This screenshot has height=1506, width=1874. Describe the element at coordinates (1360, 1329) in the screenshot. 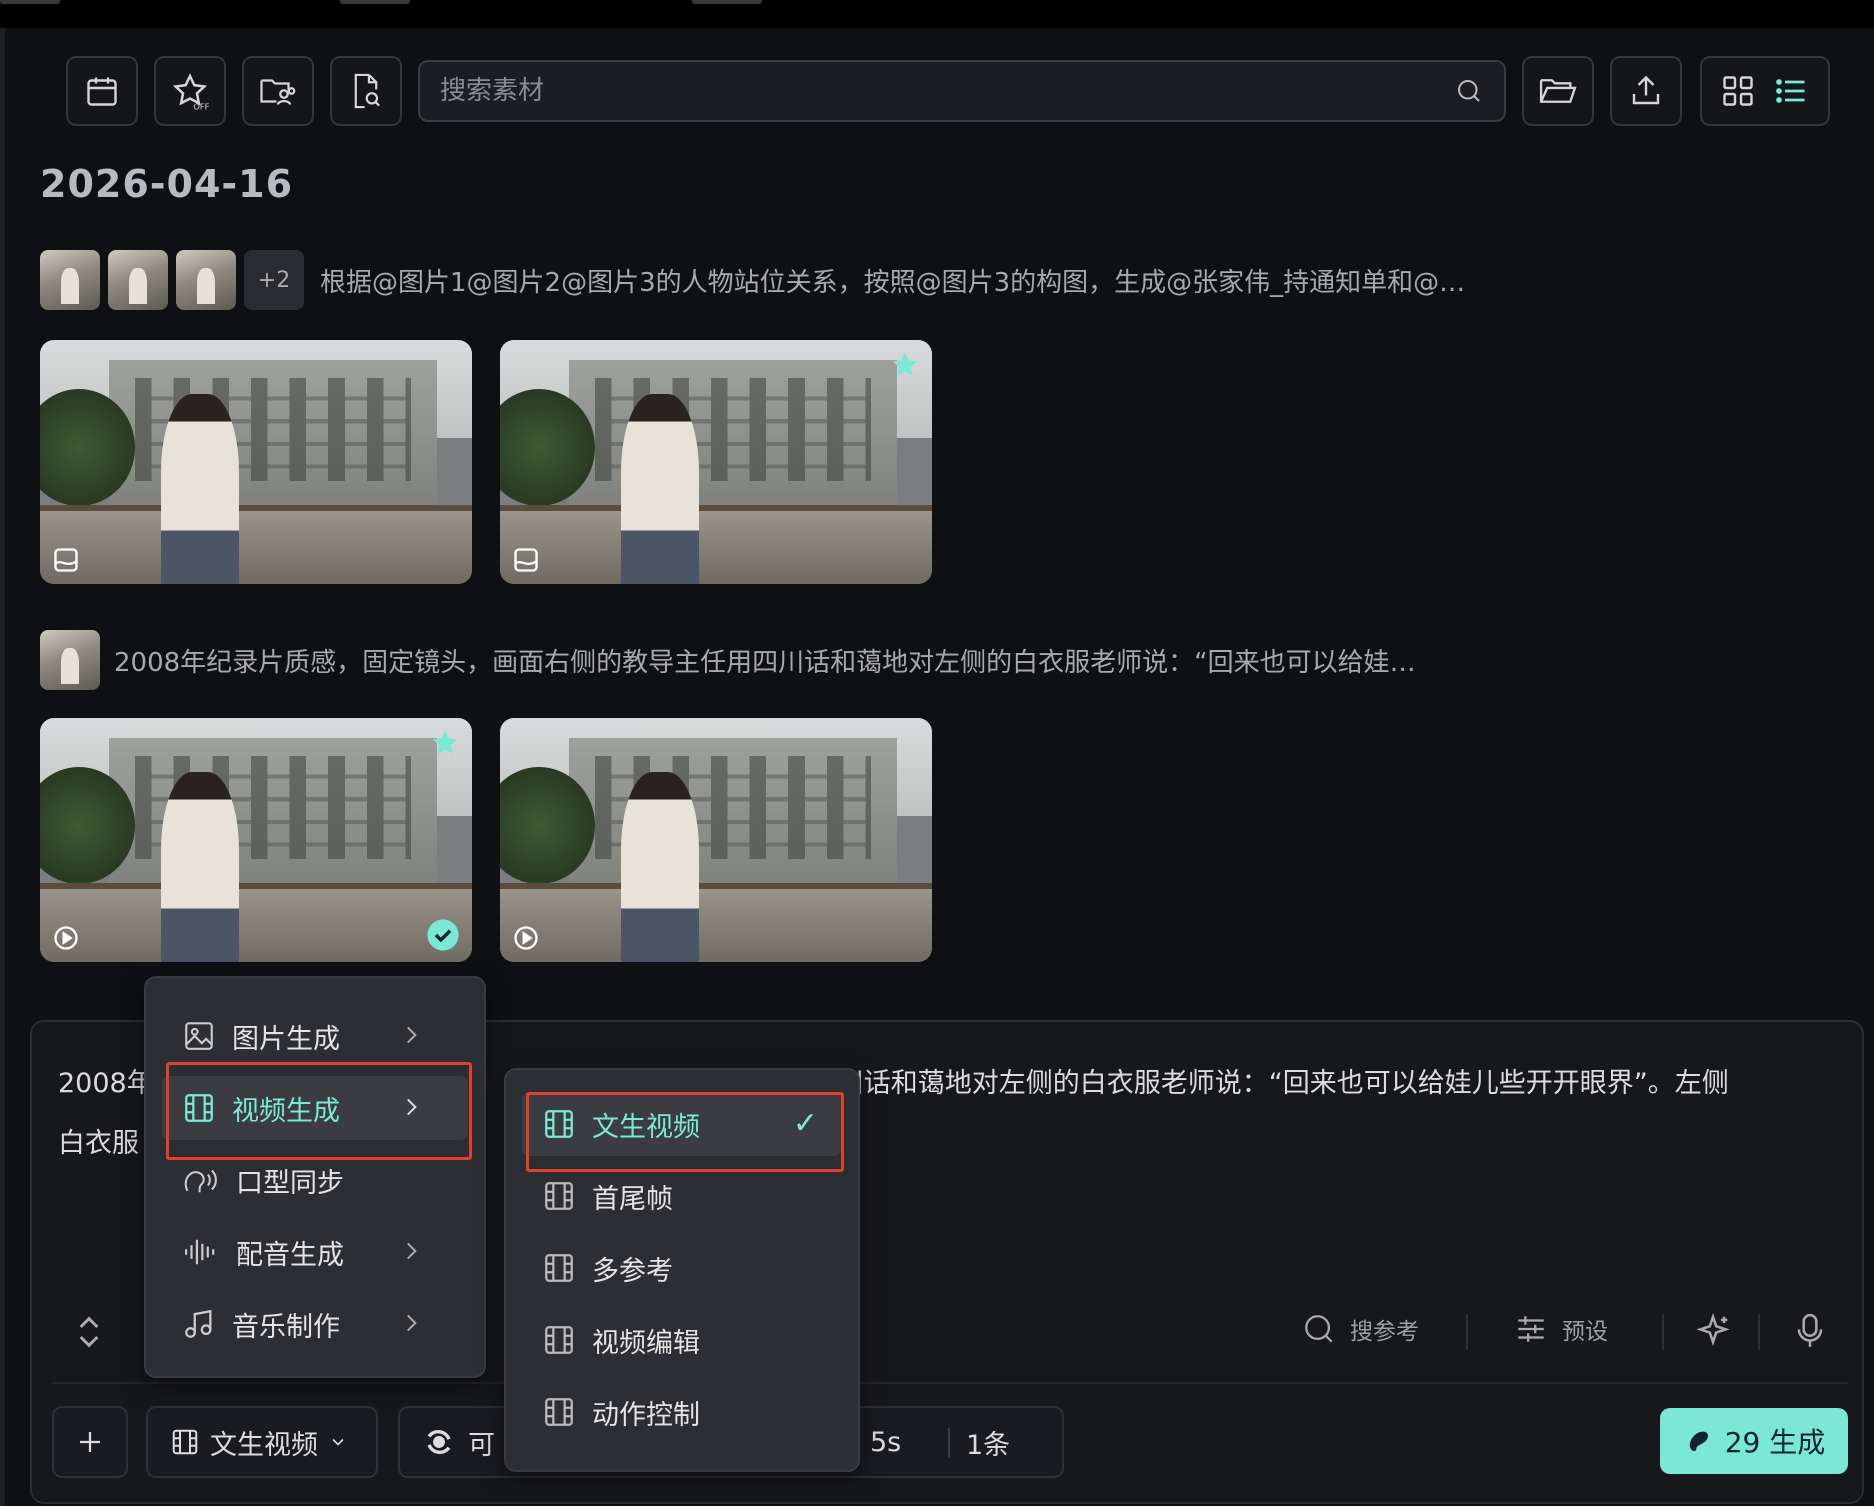

I see `search-reference-button: 搜参考` at that location.